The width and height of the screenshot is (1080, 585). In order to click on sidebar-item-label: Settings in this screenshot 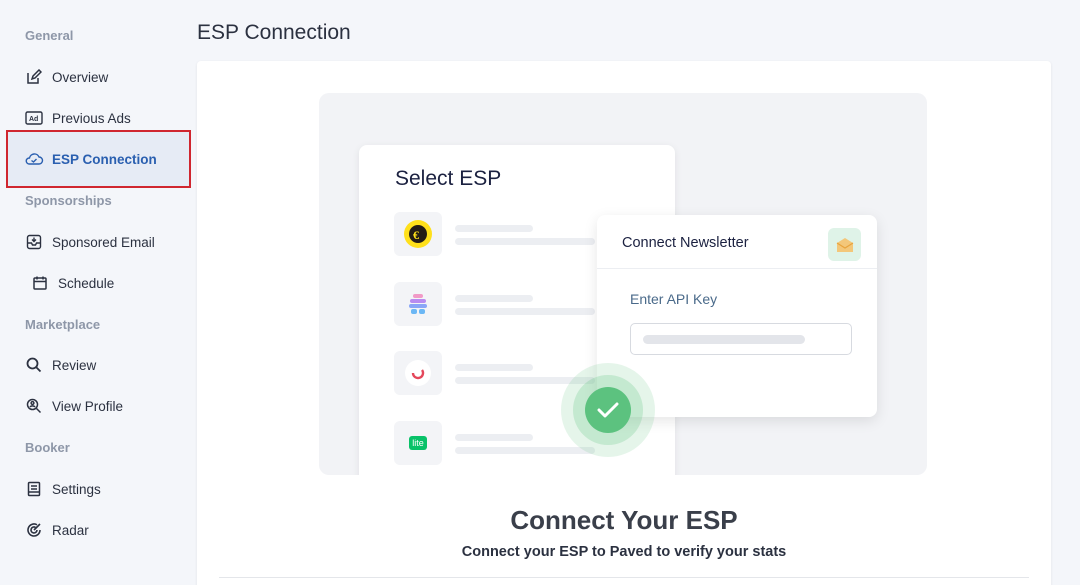, I will do `click(76, 489)`.